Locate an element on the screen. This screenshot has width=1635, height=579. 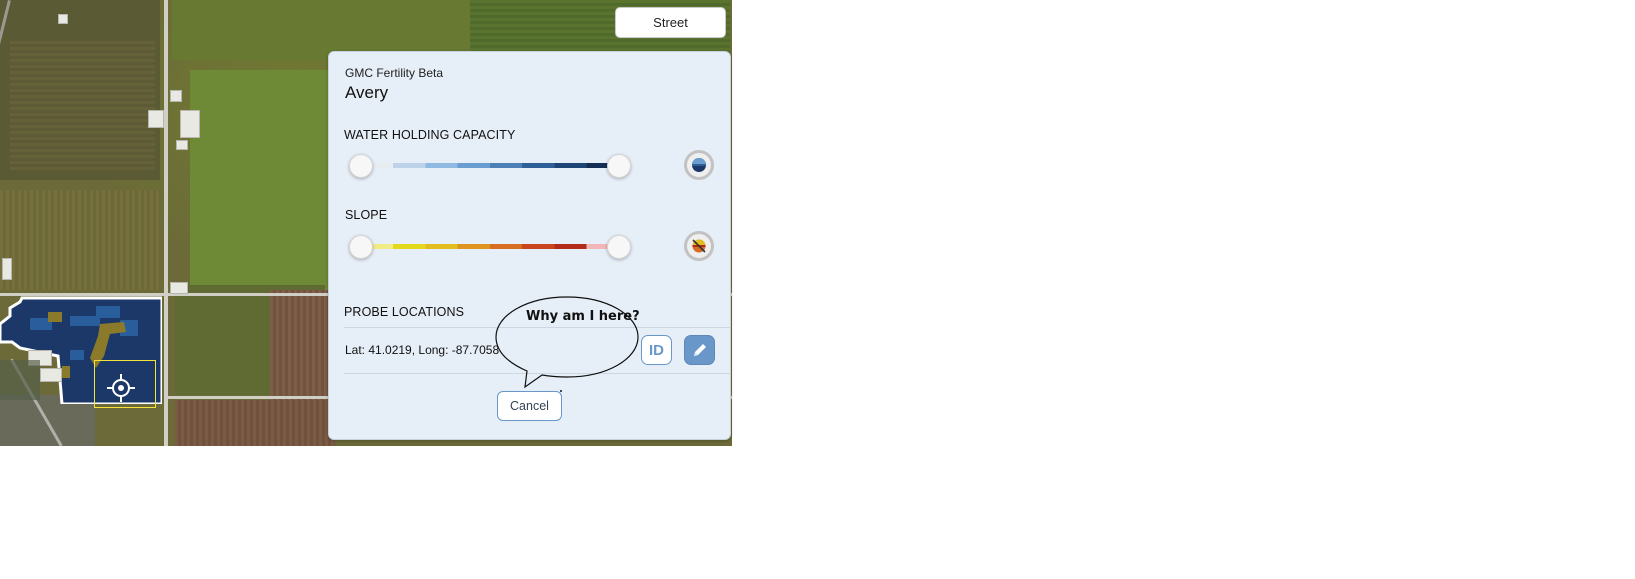
probe-edit-button is located at coordinates (699, 350).